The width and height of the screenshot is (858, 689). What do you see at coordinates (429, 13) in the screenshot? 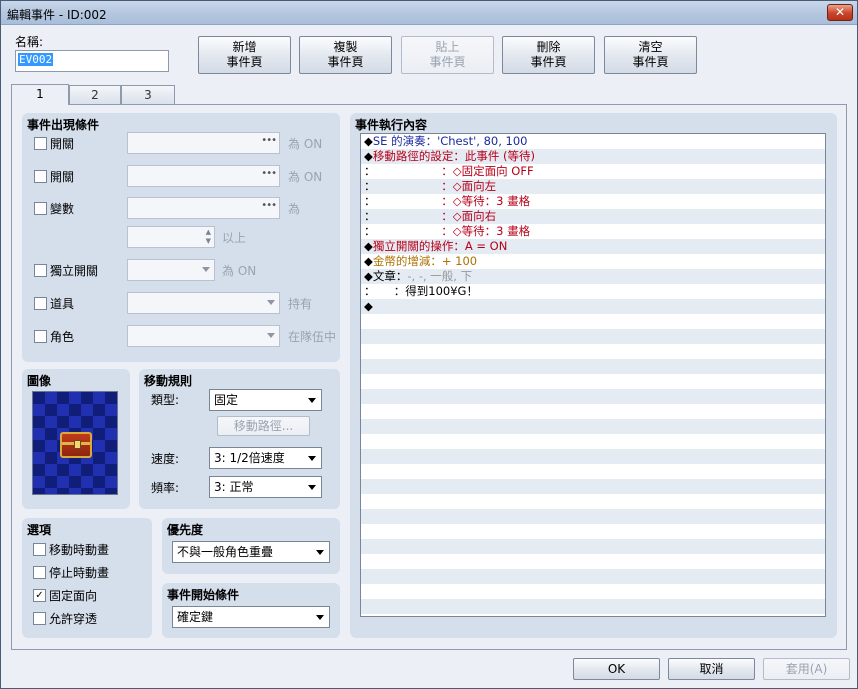
I see `title-bar: 編輯事件 - ID:002 ✕` at bounding box center [429, 13].